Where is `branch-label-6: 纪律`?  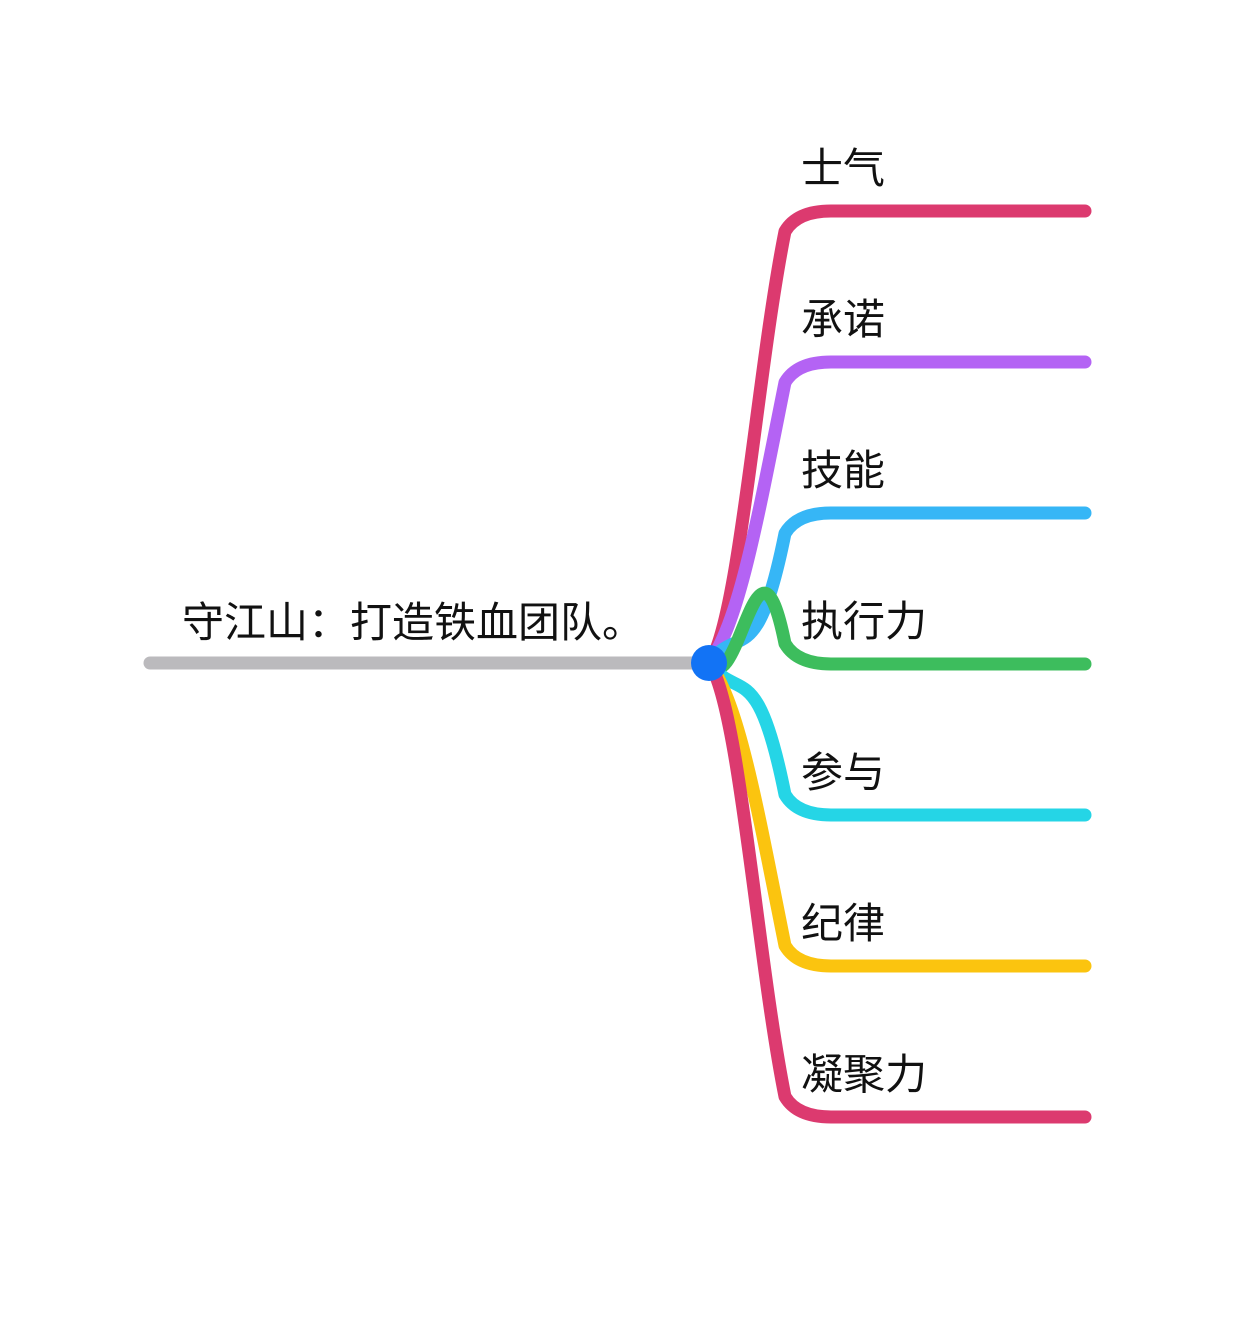
branch-label-6: 纪律 is located at coordinates (843, 923).